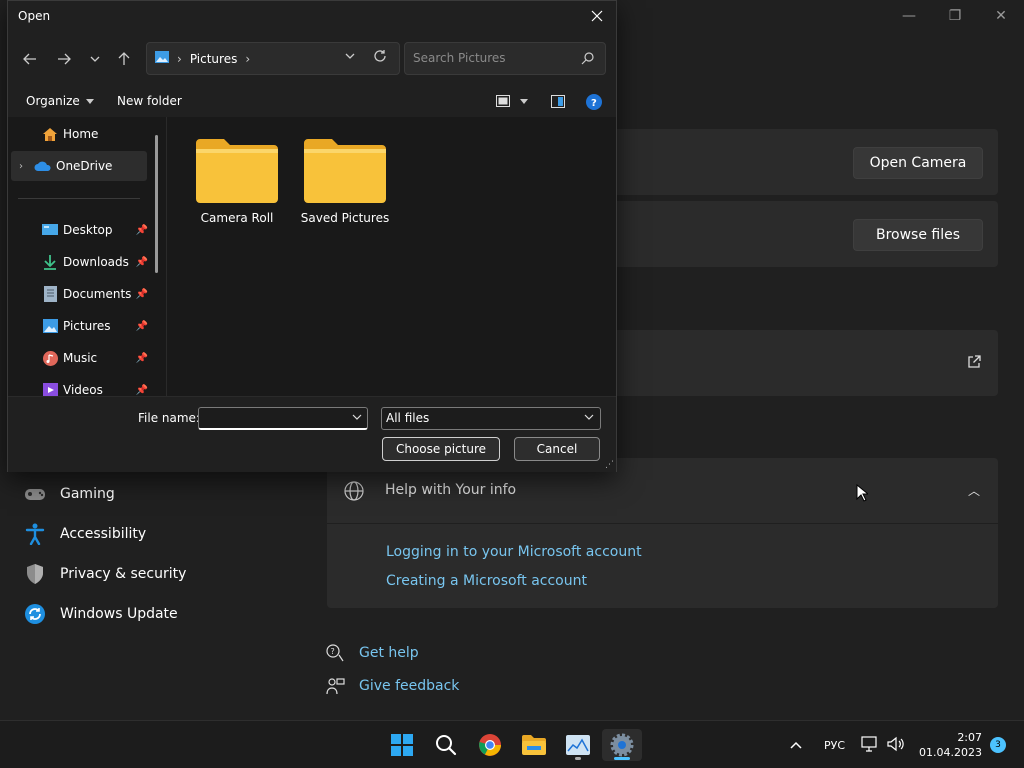 The height and width of the screenshot is (768, 1024). I want to click on organize-button: Organize, so click(60, 101).